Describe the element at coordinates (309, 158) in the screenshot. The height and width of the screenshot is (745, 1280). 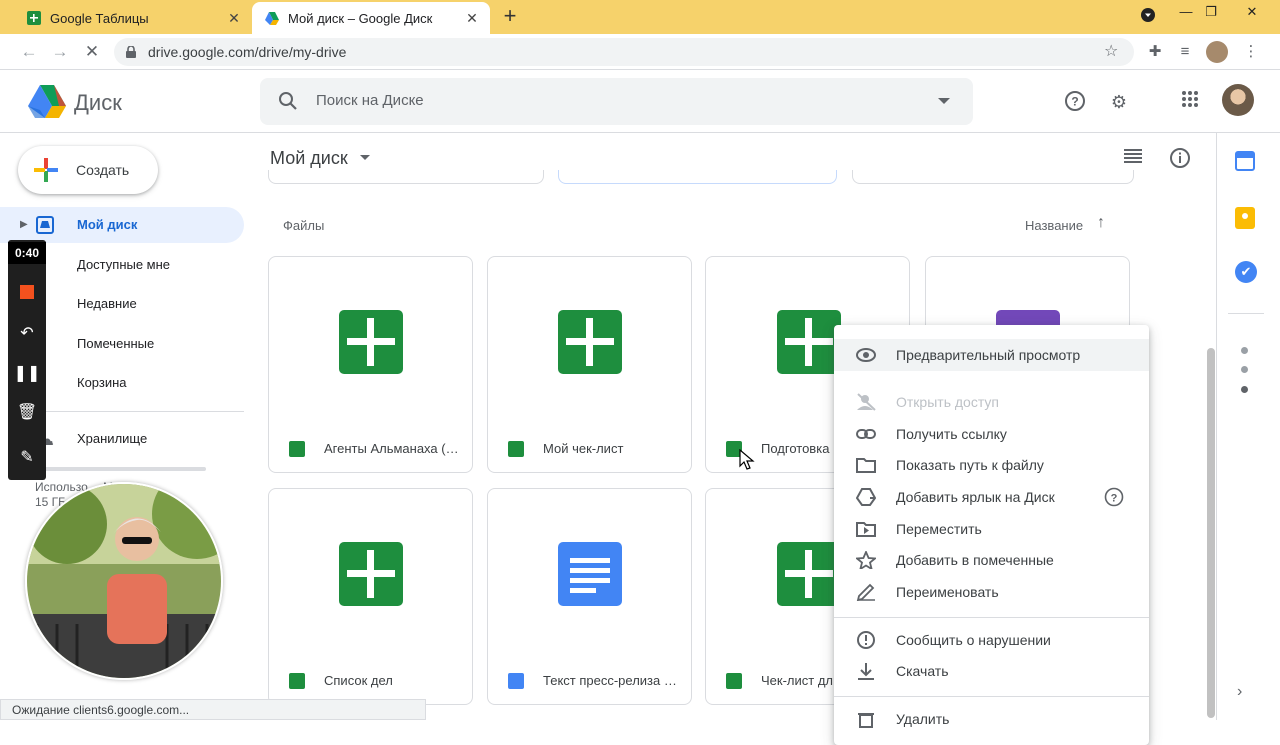
I see `page-title: Мой диск` at that location.